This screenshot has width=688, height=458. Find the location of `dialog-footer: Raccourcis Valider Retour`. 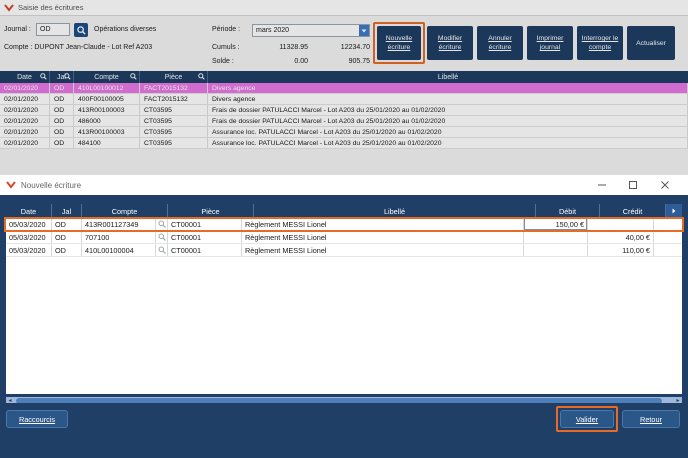

dialog-footer: Raccourcis Valider Retour is located at coordinates (344, 430).